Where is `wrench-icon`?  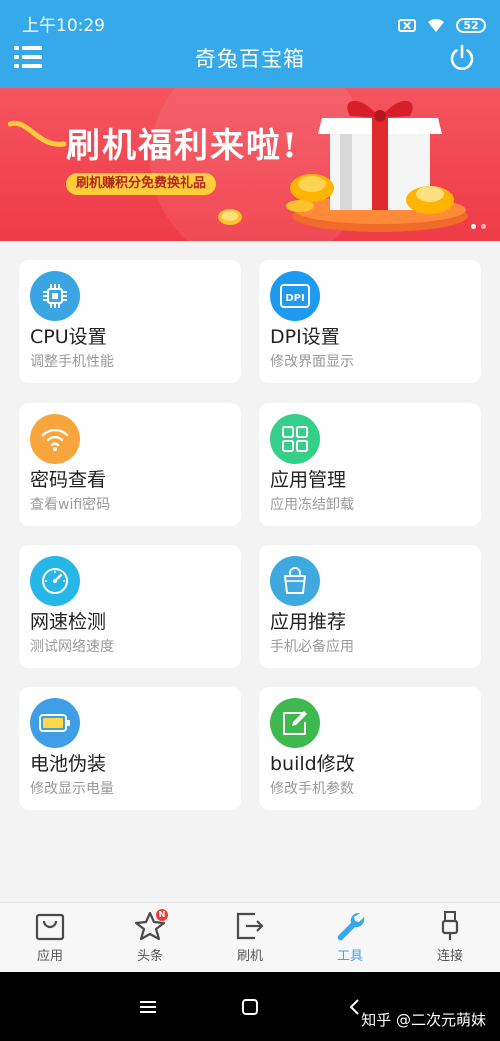 wrench-icon is located at coordinates (351, 926).